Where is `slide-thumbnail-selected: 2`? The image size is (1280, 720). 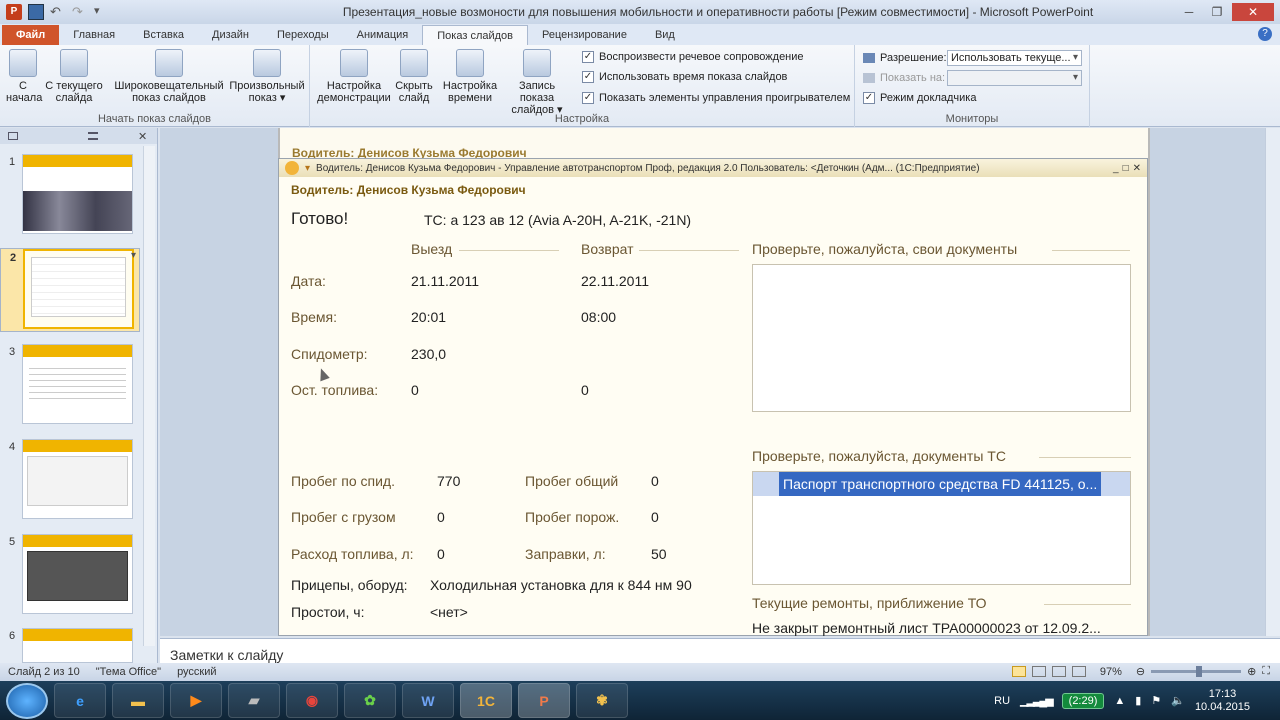 slide-thumbnail-selected: 2 is located at coordinates (70, 290).